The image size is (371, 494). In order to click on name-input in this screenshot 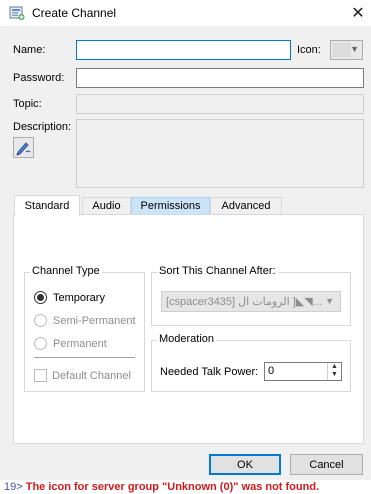, I will do `click(183, 50)`.